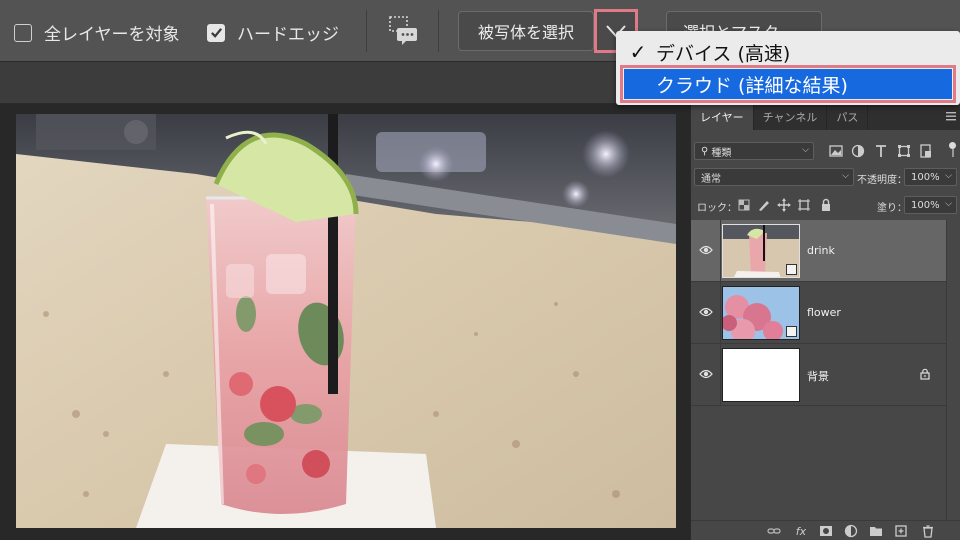 The image size is (960, 540). I want to click on object-selection-feedback-icon, so click(403, 30).